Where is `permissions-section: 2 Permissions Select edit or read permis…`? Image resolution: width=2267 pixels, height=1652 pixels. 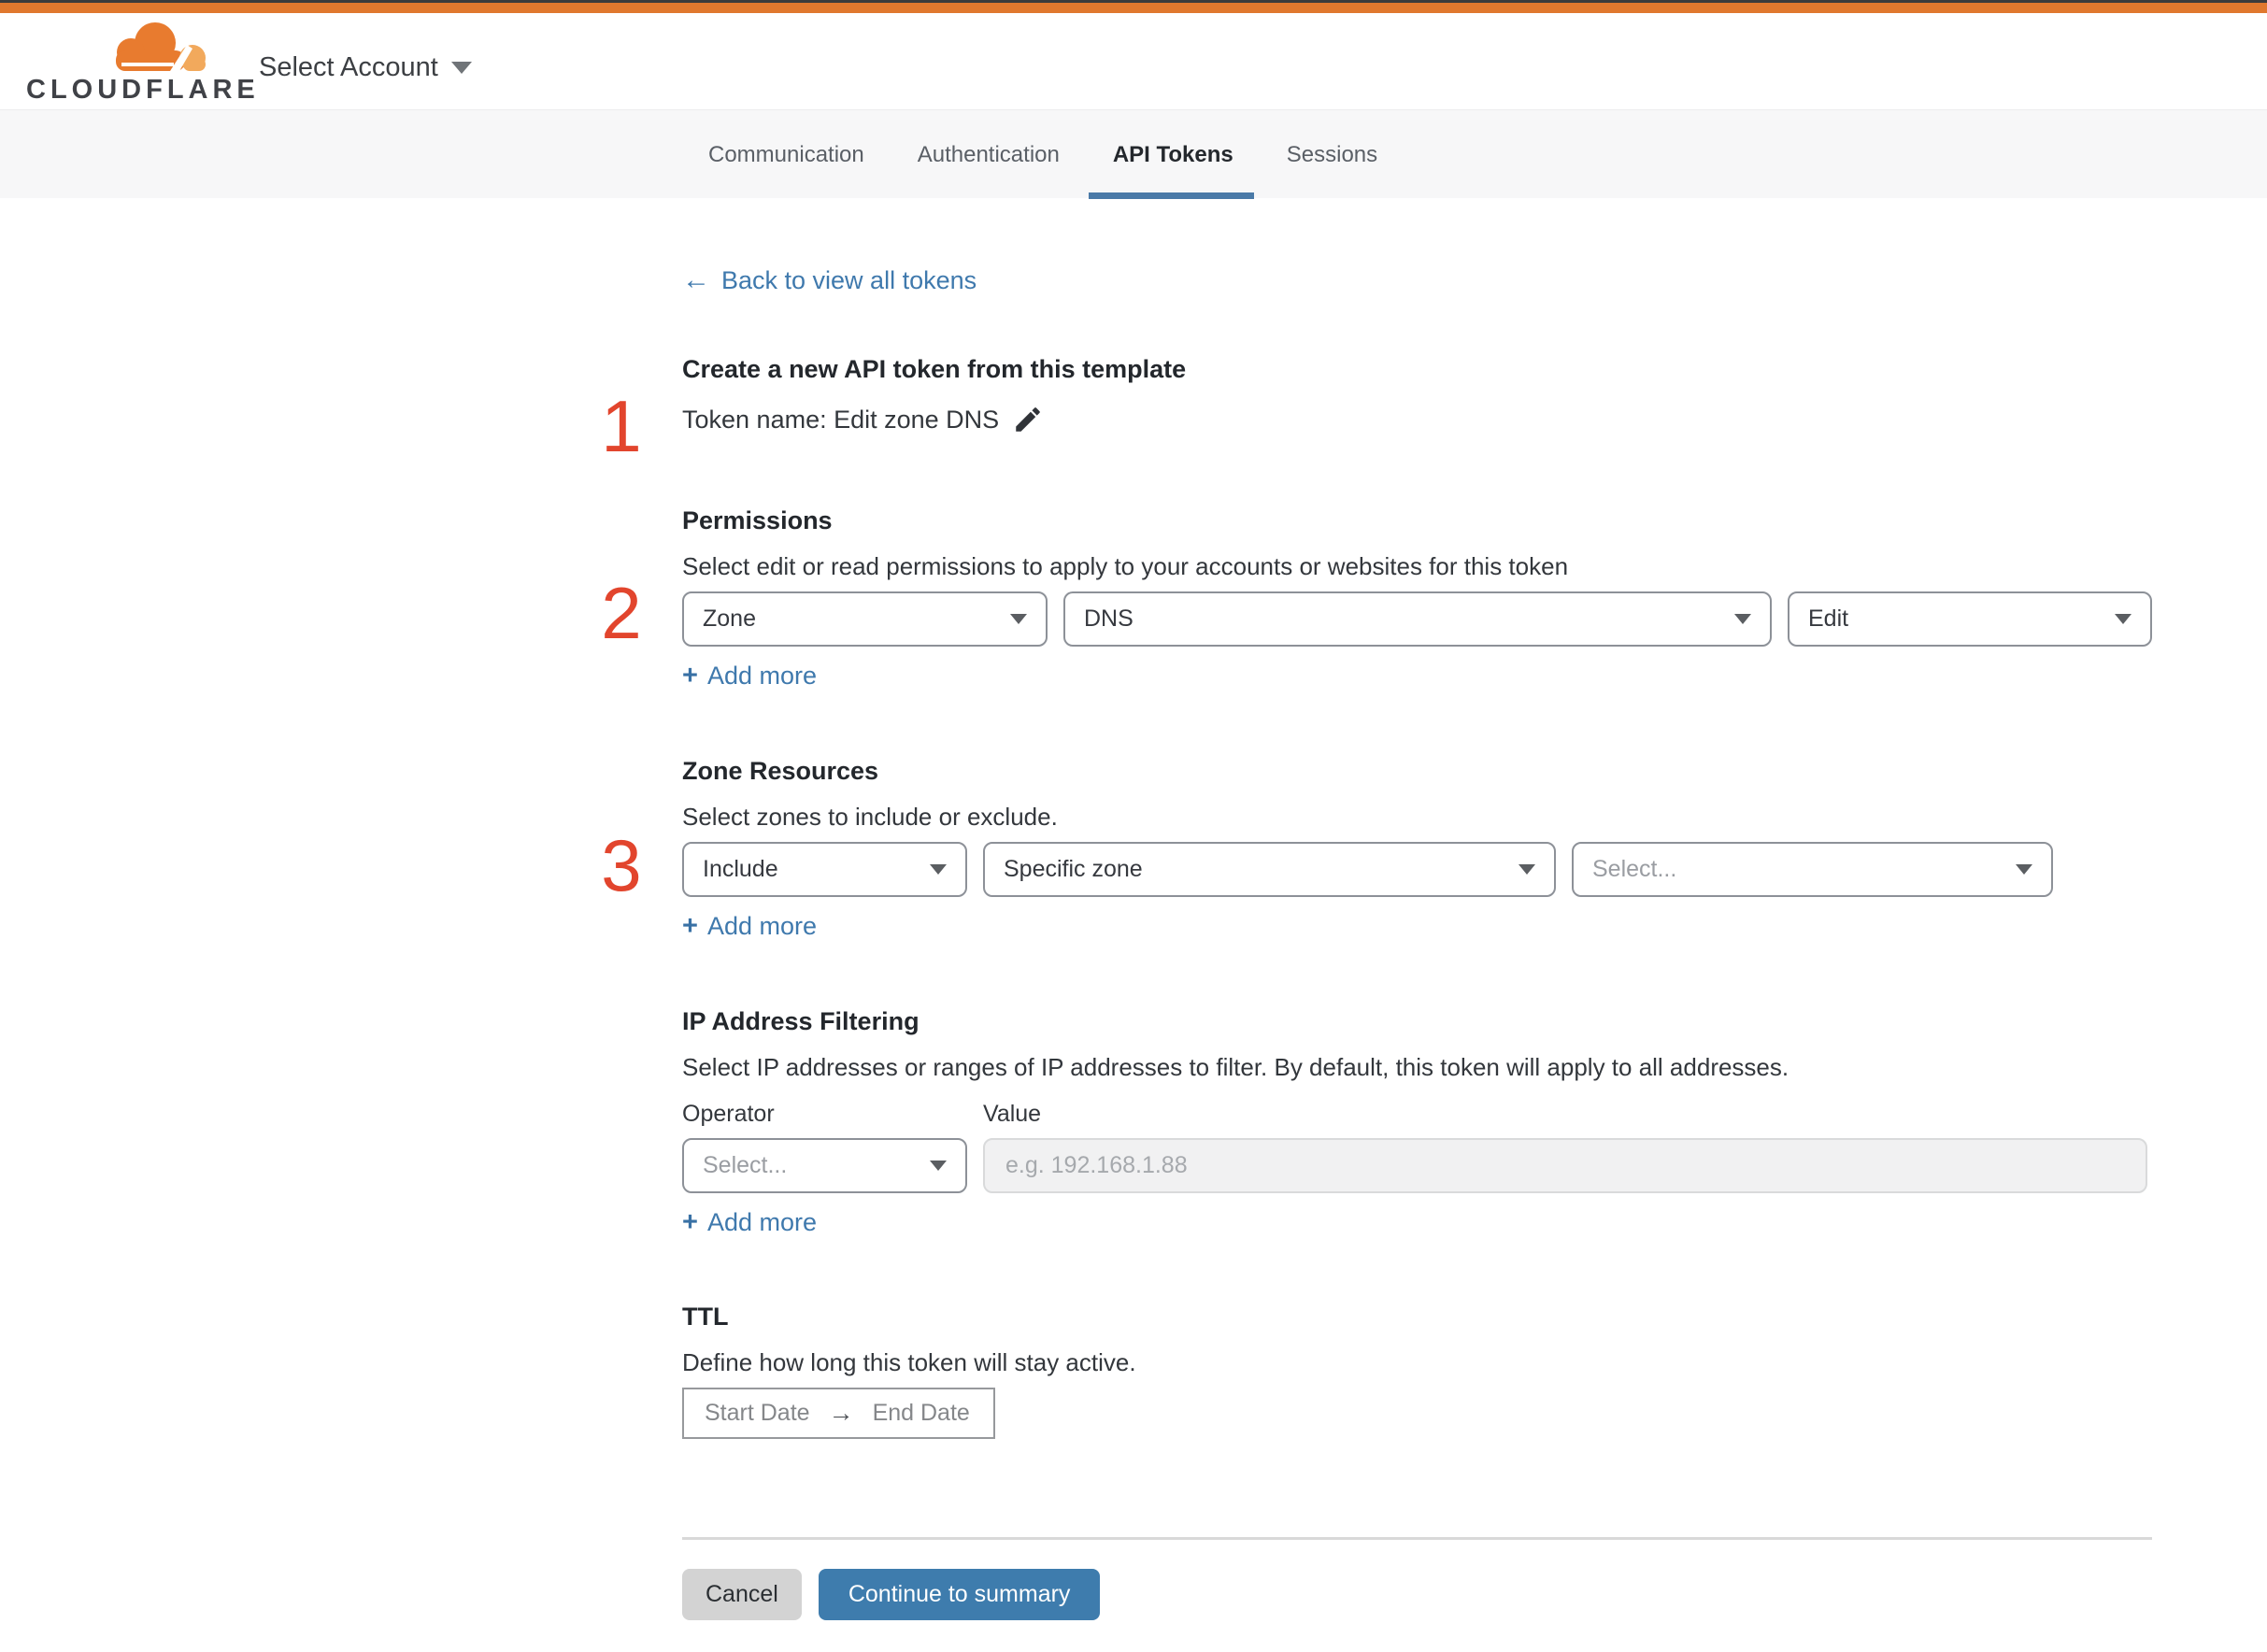
permissions-section: 2 Permissions Select edit or read permis… is located at coordinates (1377, 597).